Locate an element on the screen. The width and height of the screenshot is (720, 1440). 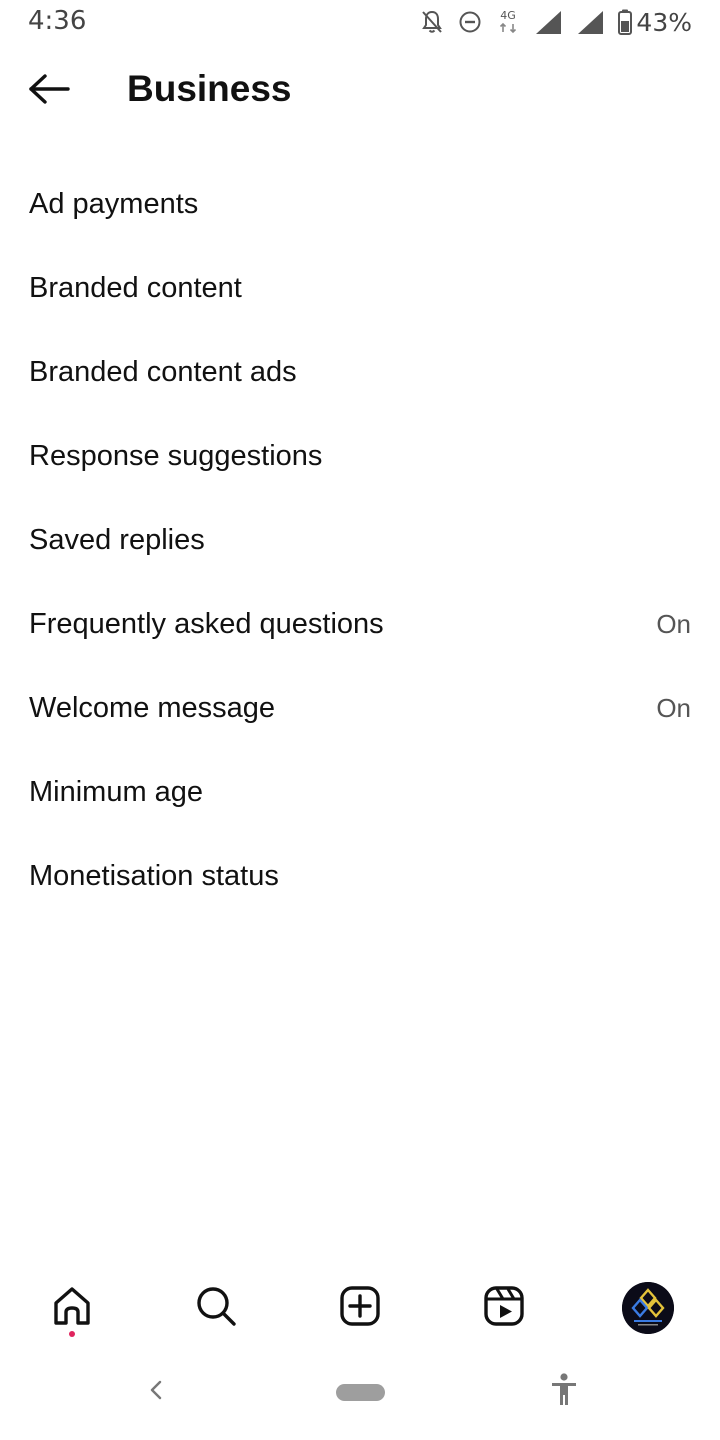
nav-search is located at coordinates (216, 1308).